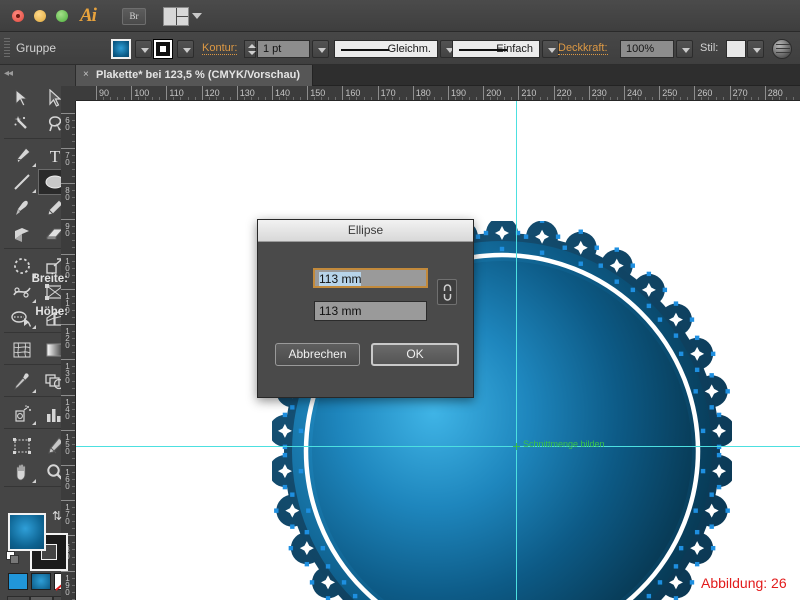 This screenshot has width=800, height=600. Describe the element at coordinates (21, 472) in the screenshot. I see `tool-hand-tool` at that location.